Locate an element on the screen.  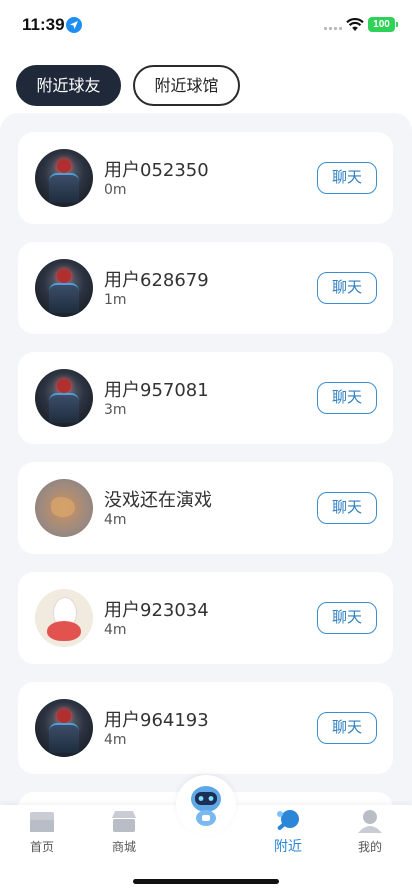
user-distance: 3m is located at coordinates (115, 410).